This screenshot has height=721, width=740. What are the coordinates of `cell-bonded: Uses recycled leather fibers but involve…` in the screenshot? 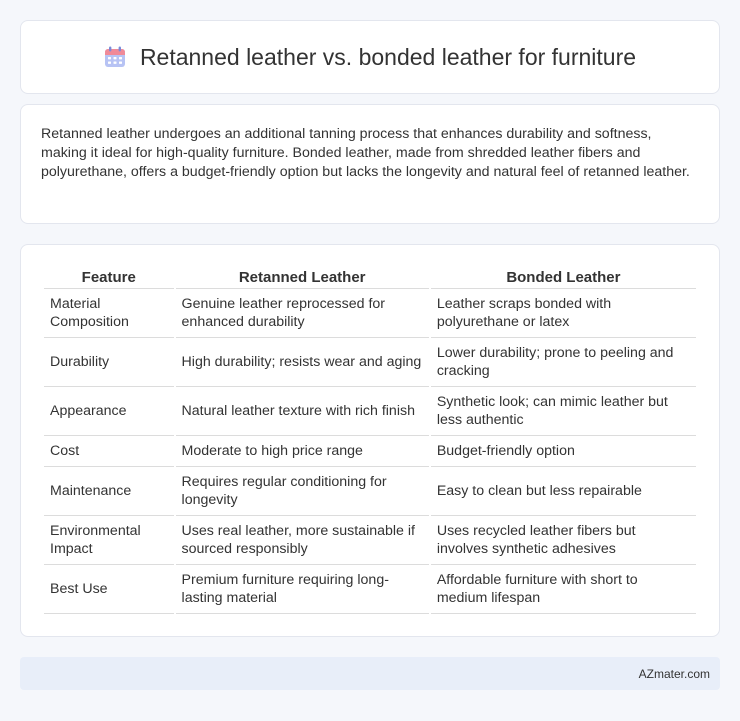 It's located at (563, 540).